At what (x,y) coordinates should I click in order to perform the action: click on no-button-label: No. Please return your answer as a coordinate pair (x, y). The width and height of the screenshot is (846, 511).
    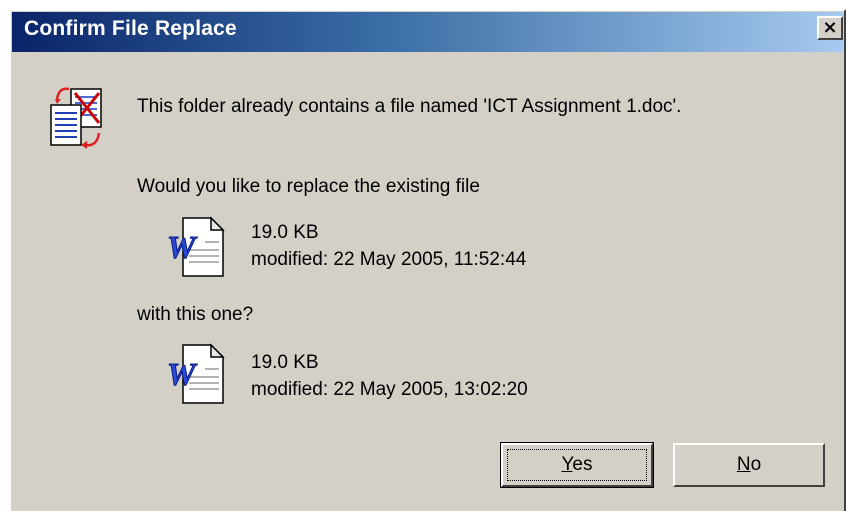
    Looking at the image, I should click on (749, 464).